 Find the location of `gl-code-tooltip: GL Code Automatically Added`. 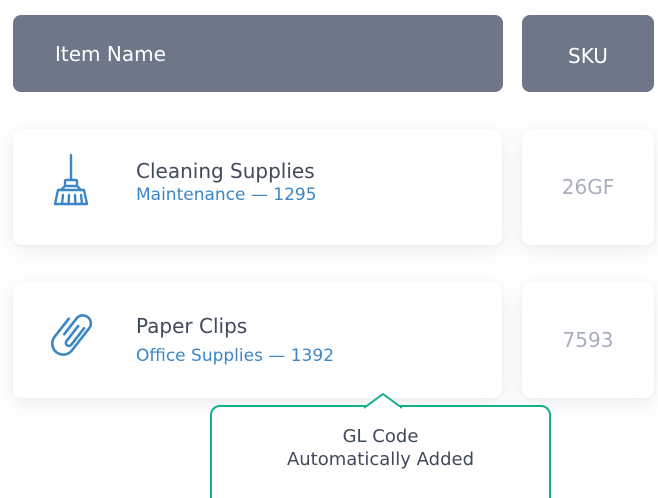

gl-code-tooltip: GL Code Automatically Added is located at coordinates (380, 451).